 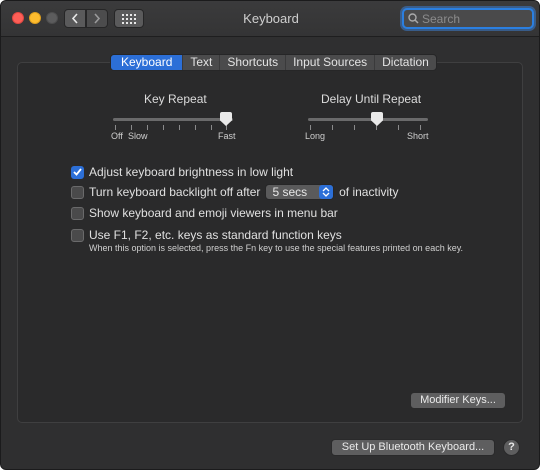 I want to click on backlight-label: Turn keyboard backlight off after, so click(x=175, y=192).